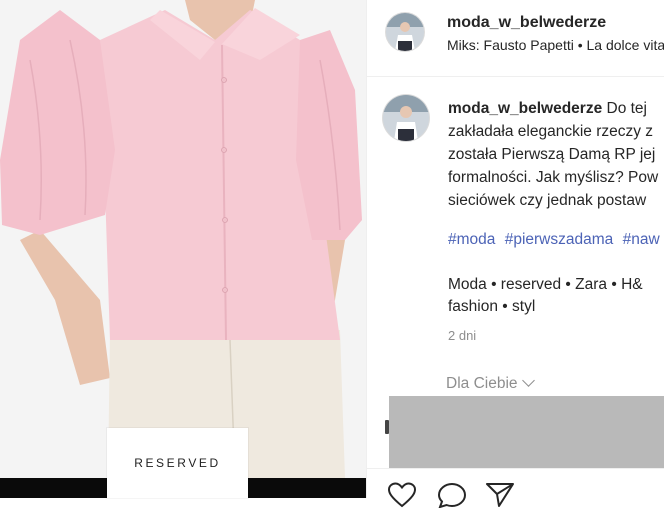  I want to click on for-you-toggle: Dla Ciebie, so click(490, 383).